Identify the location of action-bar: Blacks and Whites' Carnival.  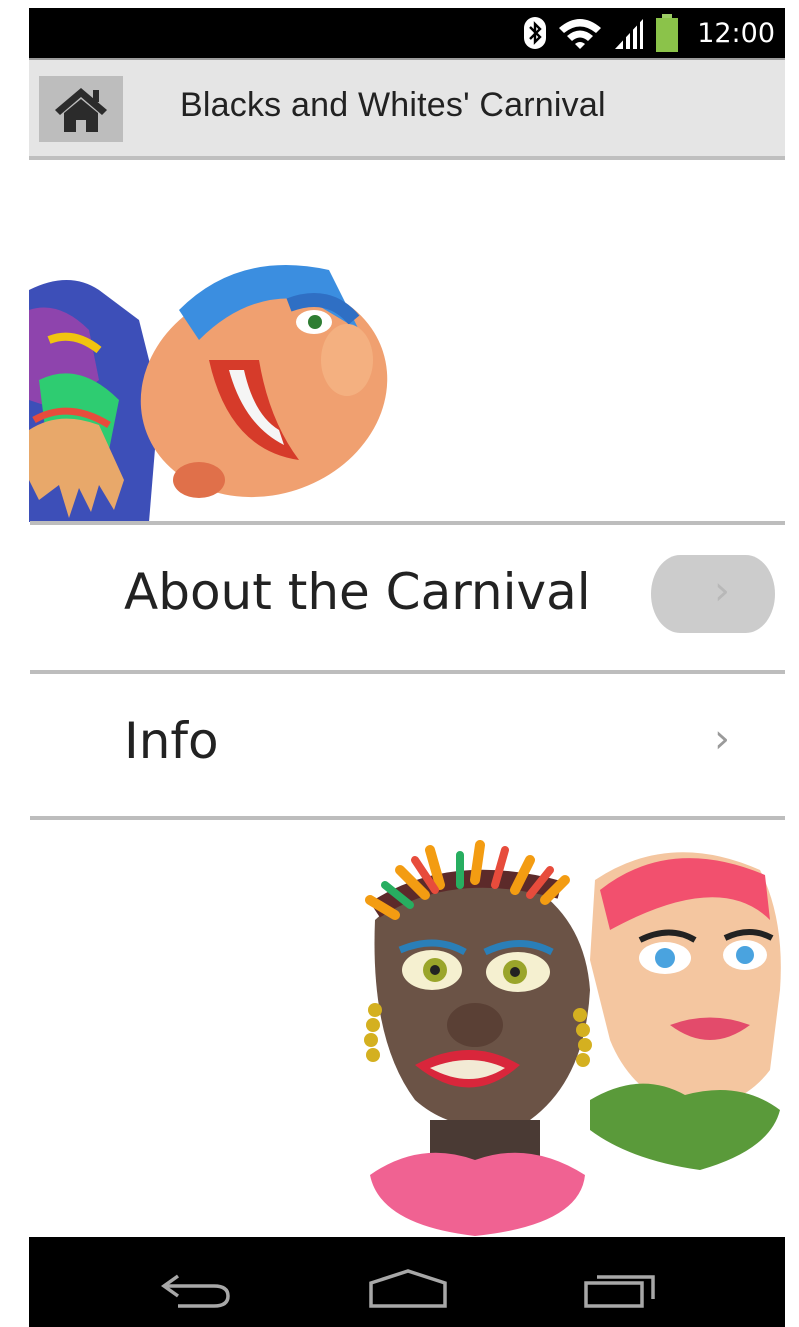
(407, 109).